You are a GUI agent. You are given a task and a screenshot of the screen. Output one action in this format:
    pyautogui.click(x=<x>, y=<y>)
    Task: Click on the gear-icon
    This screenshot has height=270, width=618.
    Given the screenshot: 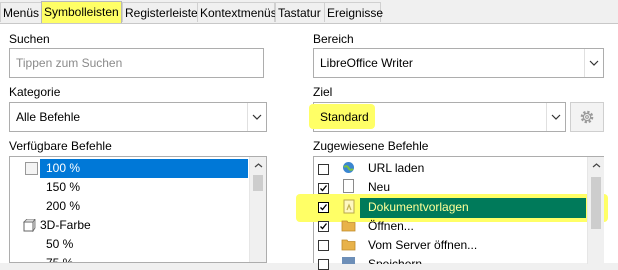 What is the action you would take?
    pyautogui.click(x=587, y=117)
    